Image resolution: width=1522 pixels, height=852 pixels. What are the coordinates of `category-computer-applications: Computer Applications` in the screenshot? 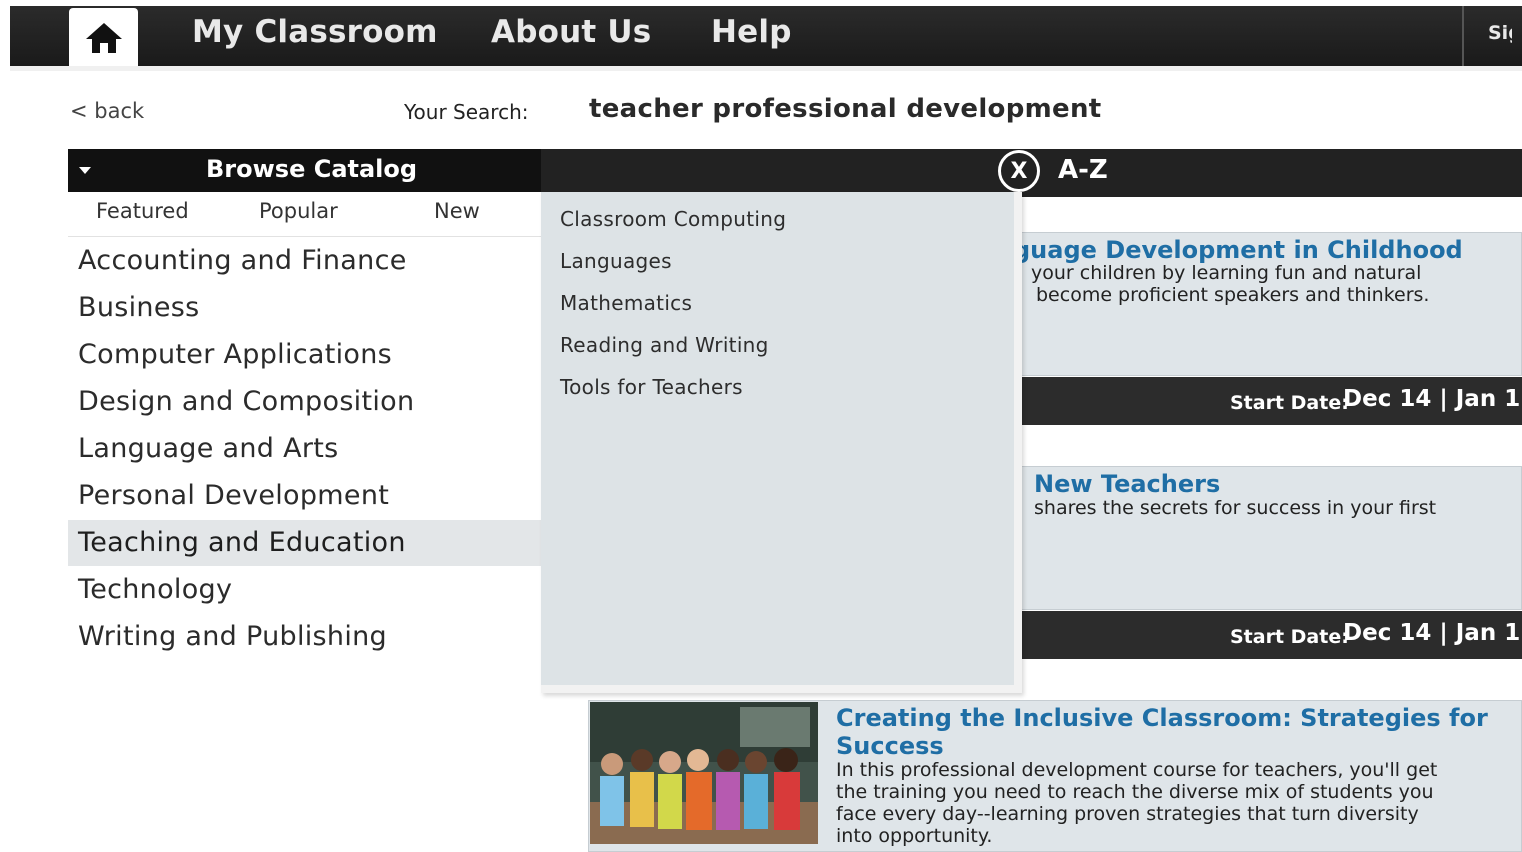 It's located at (304, 355).